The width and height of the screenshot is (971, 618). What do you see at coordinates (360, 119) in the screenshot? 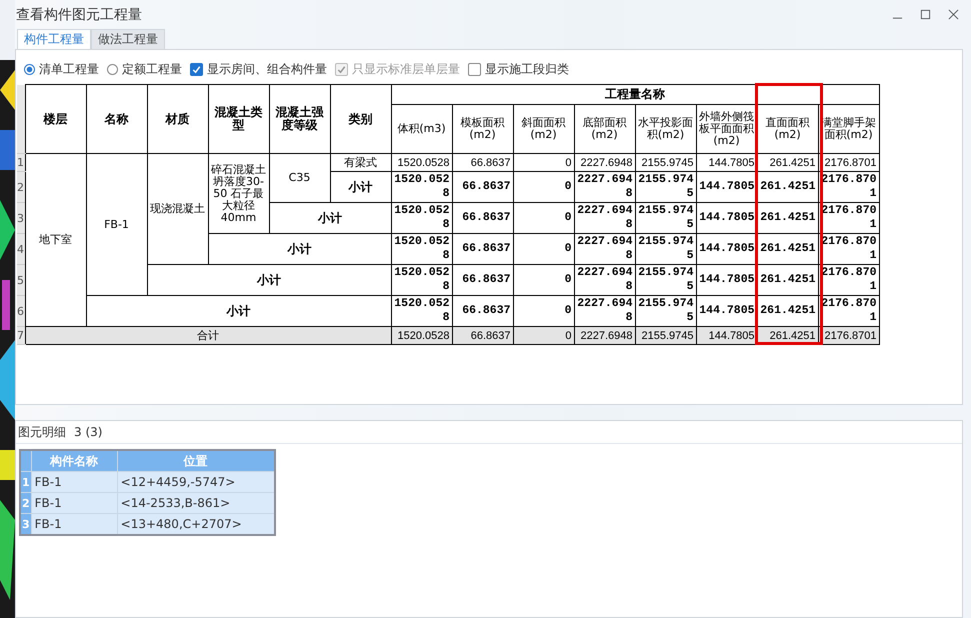
I see `column-header: 类别` at bounding box center [360, 119].